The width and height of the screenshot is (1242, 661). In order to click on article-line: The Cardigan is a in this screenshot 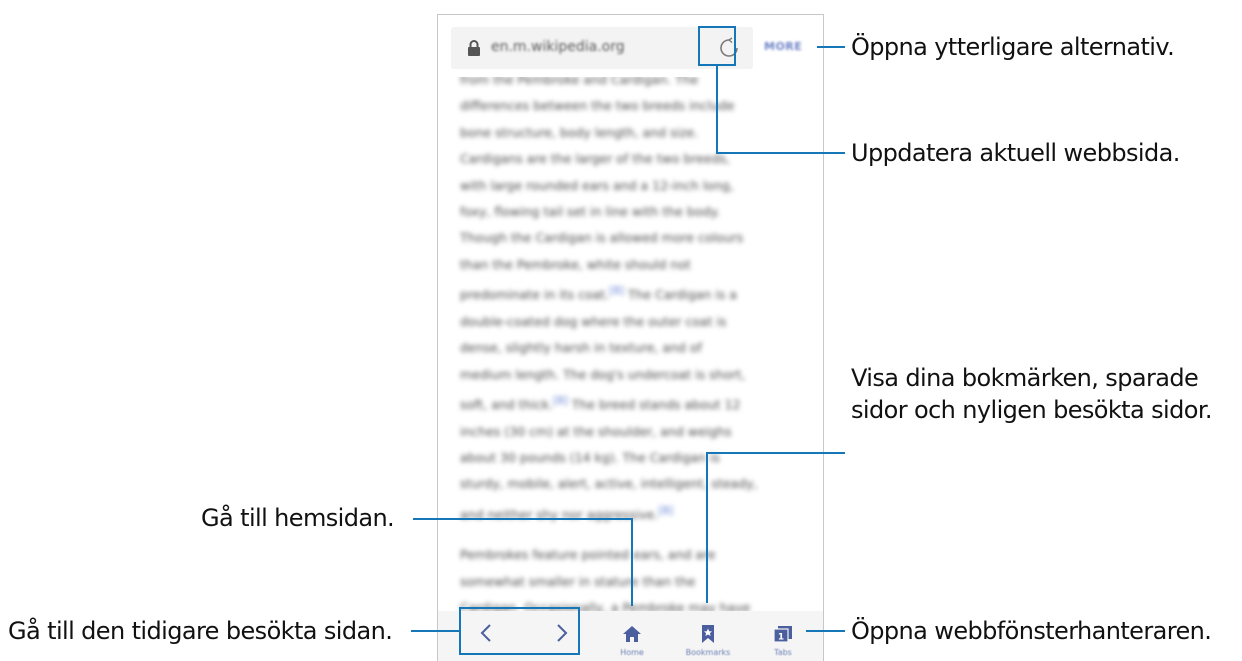, I will do `click(680, 295)`.